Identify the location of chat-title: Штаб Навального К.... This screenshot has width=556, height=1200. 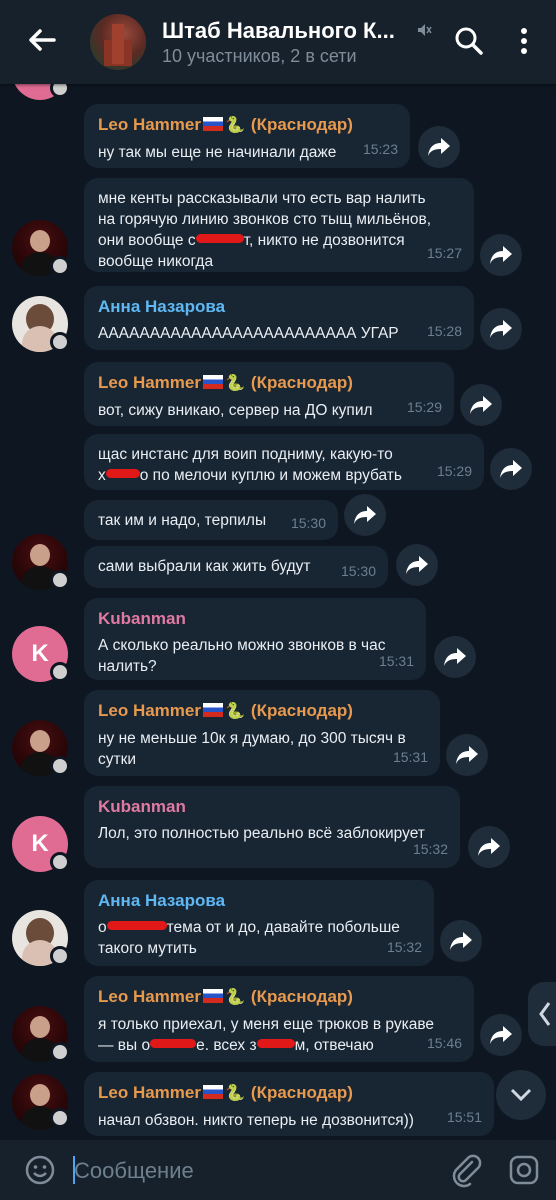
(278, 31).